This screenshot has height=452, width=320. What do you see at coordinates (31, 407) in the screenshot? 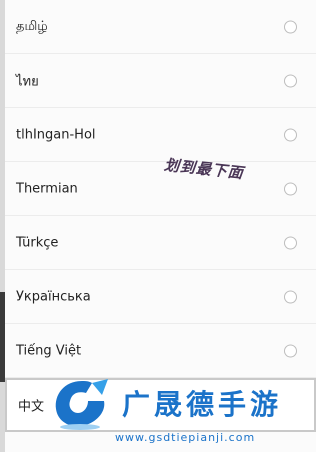
I see `language-label: 中文` at bounding box center [31, 407].